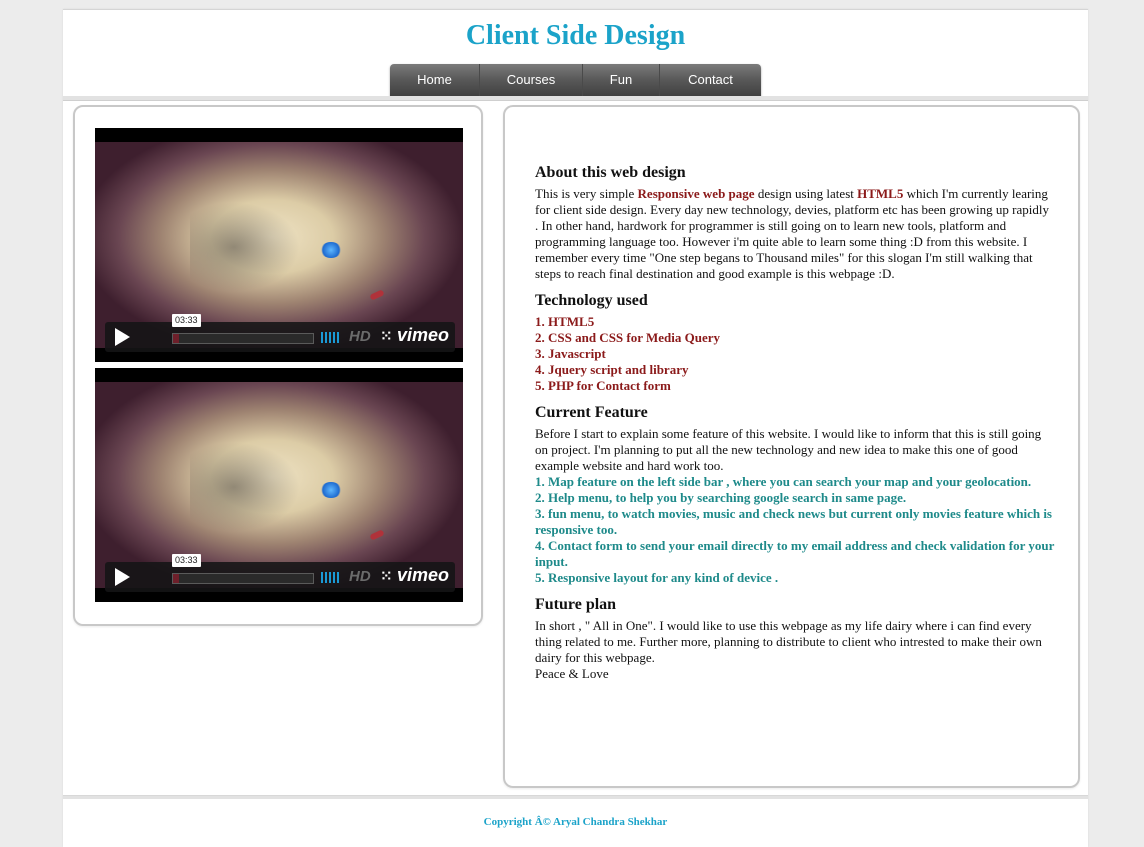 This screenshot has height=847, width=1144. I want to click on future-heading: Future plan, so click(576, 604).